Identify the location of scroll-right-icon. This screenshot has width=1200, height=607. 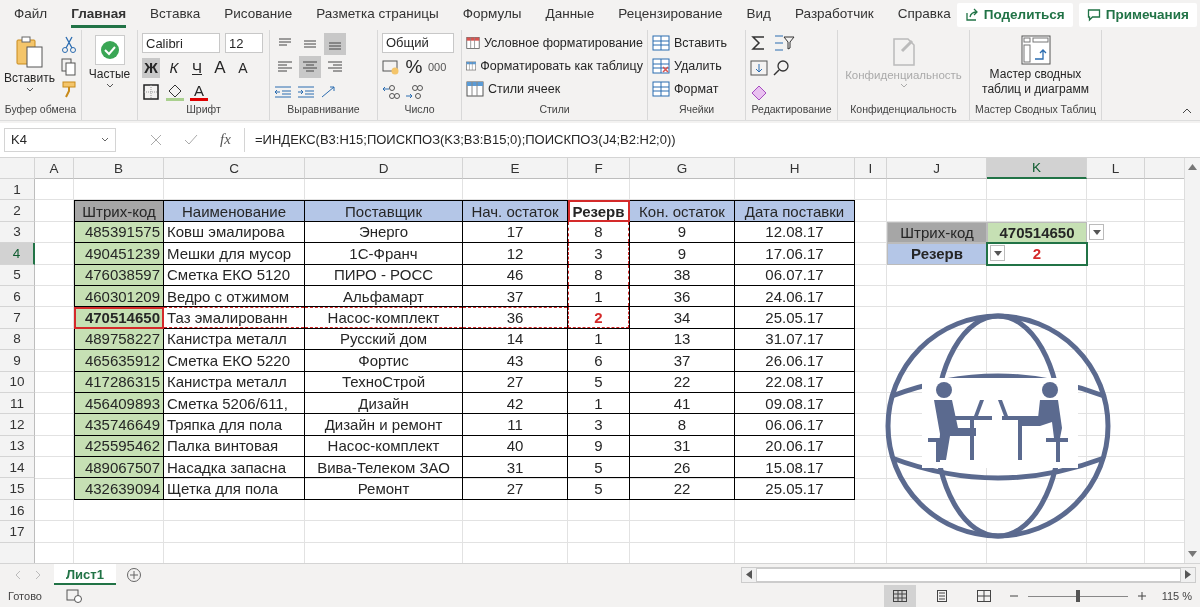
(1188, 574).